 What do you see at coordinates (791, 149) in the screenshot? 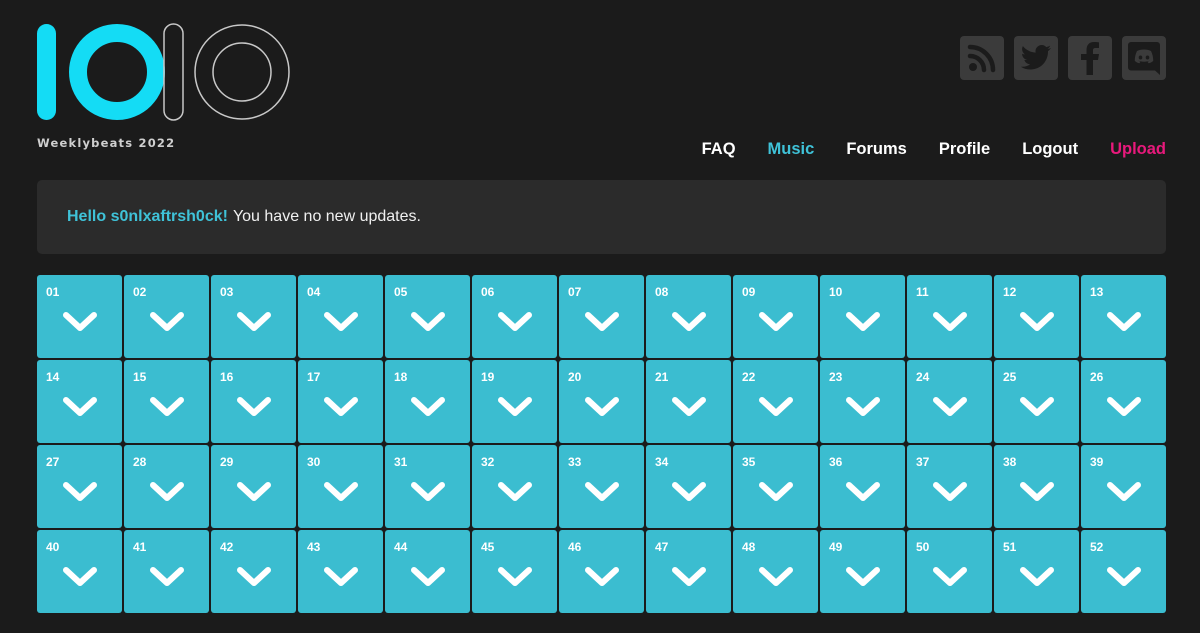
I see `nav-music: Music` at bounding box center [791, 149].